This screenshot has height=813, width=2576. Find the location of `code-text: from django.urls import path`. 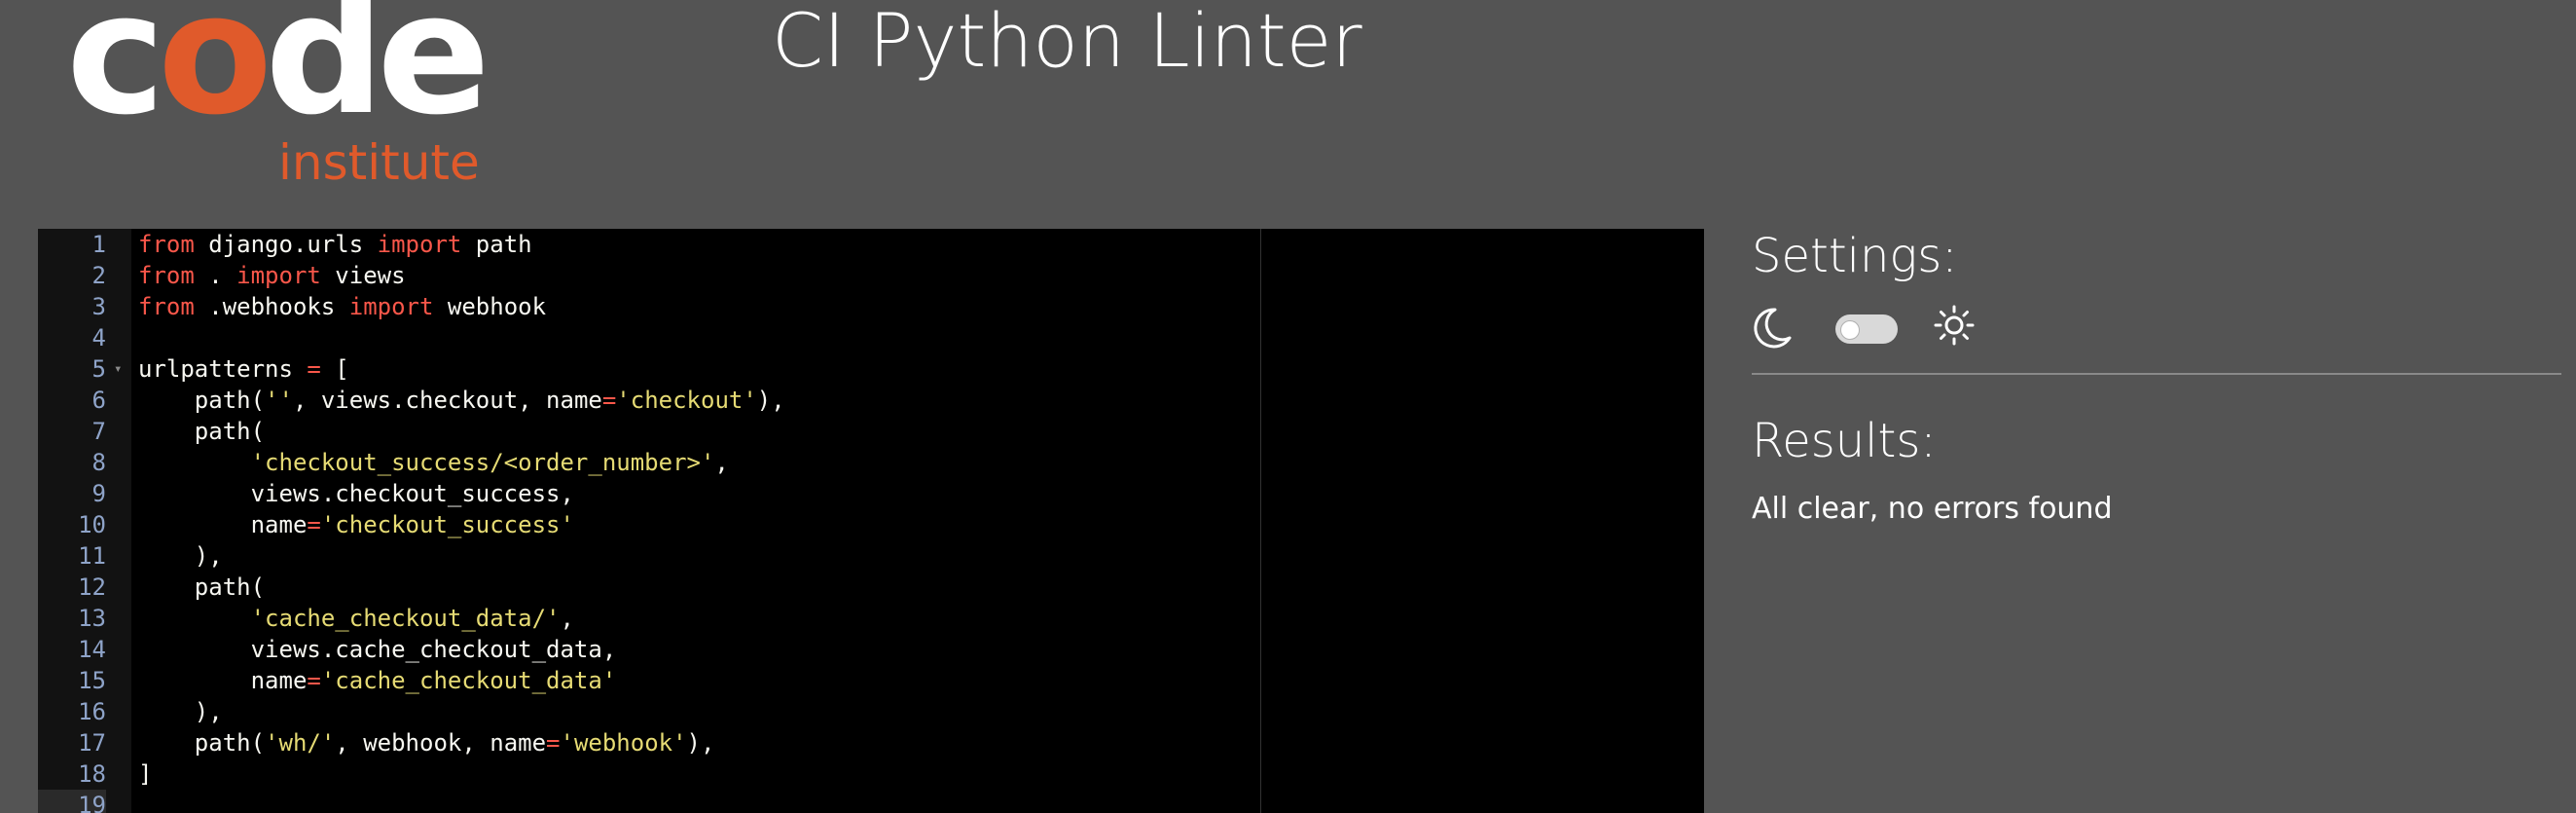

code-text: from django.urls import path is located at coordinates (335, 244).